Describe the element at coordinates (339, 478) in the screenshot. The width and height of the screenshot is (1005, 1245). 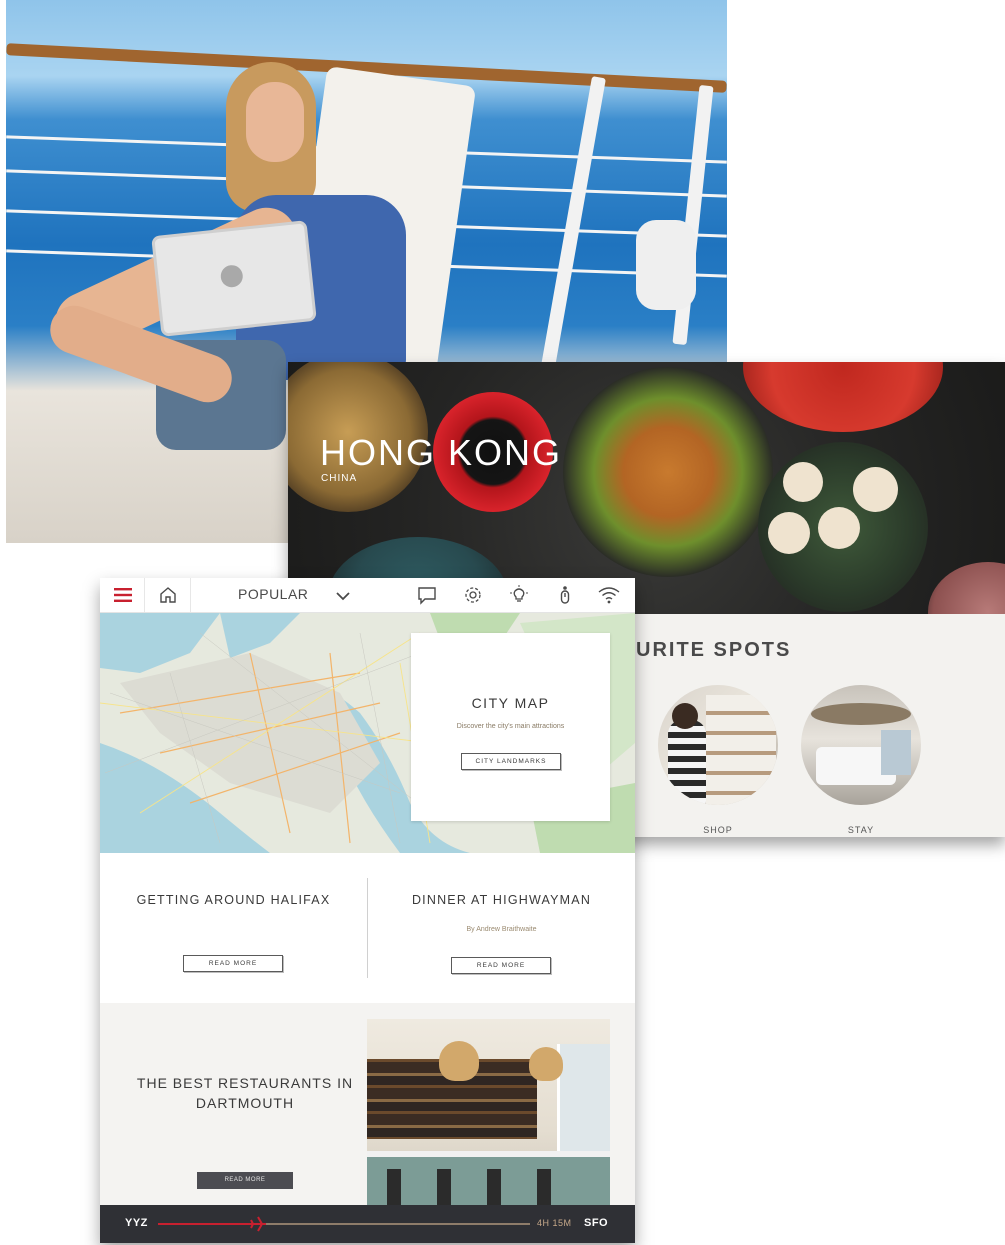
I see `hero-country-subtitle: CHINA` at that location.